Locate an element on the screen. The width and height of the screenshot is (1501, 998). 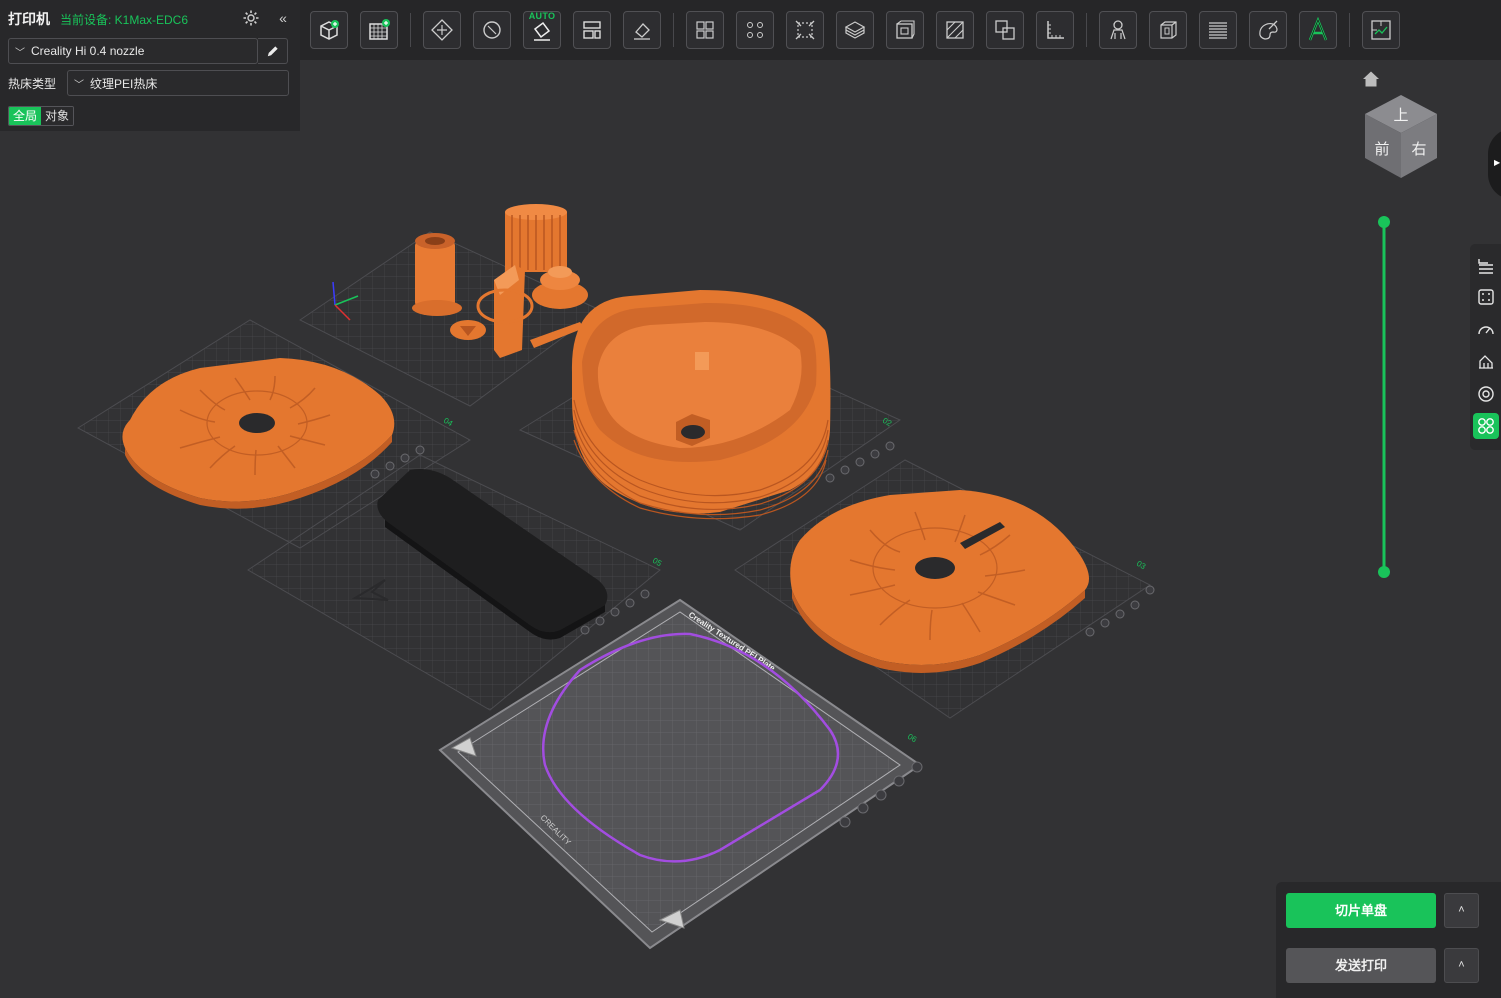
navcube-right-label: 右 is located at coordinates (1418, 149).